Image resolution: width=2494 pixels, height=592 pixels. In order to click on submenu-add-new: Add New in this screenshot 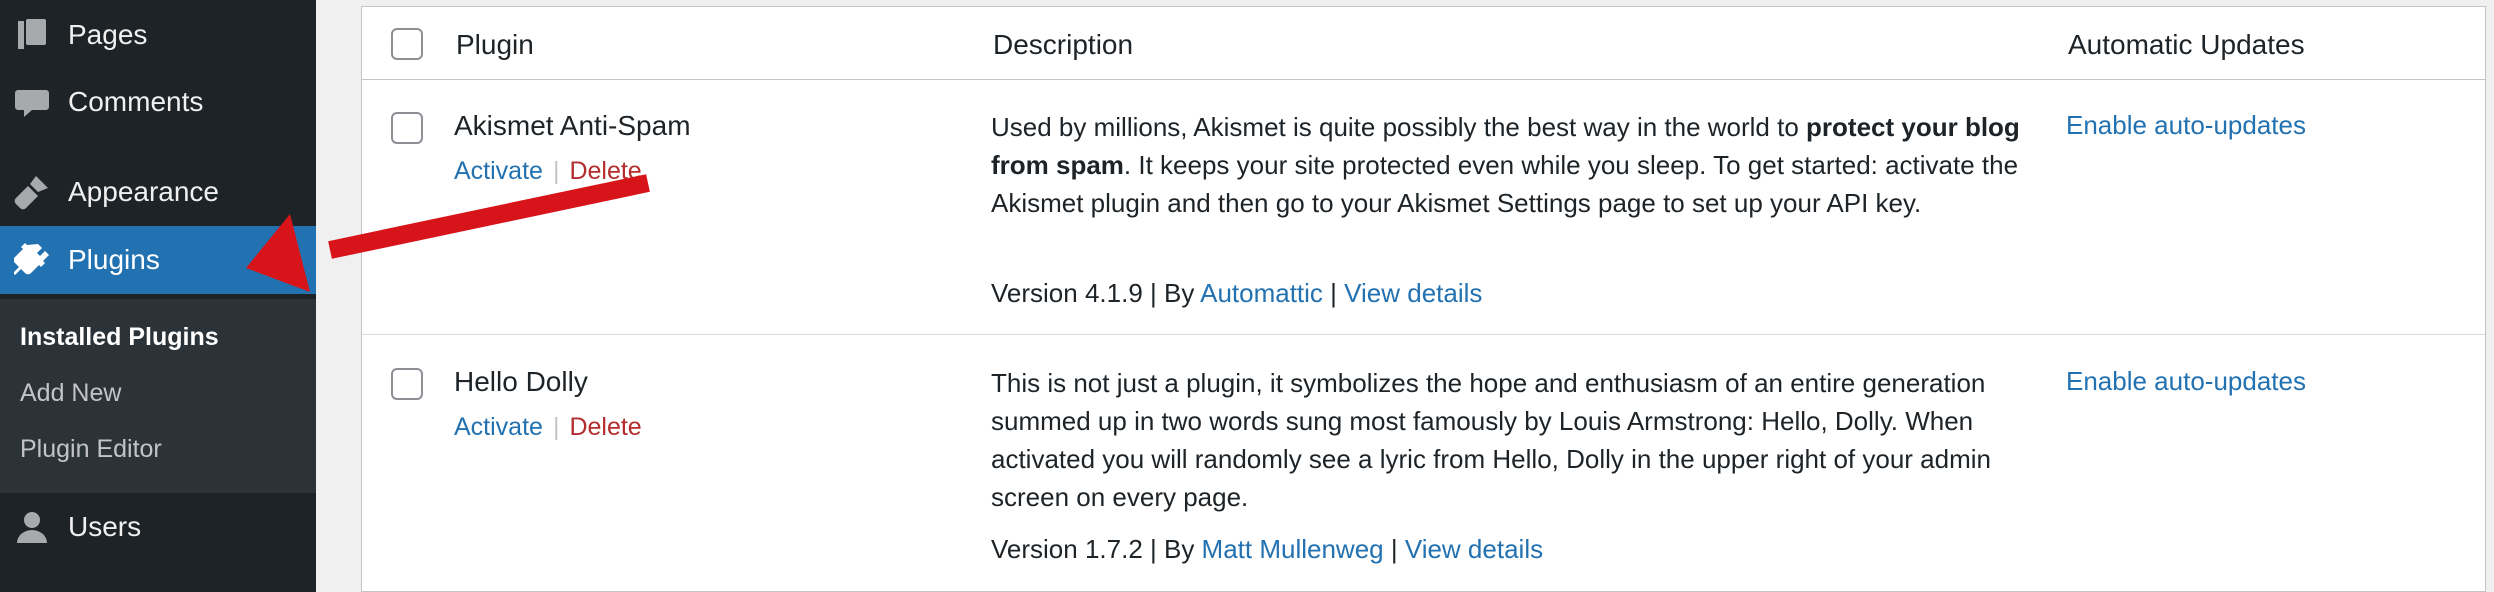, I will do `click(70, 393)`.